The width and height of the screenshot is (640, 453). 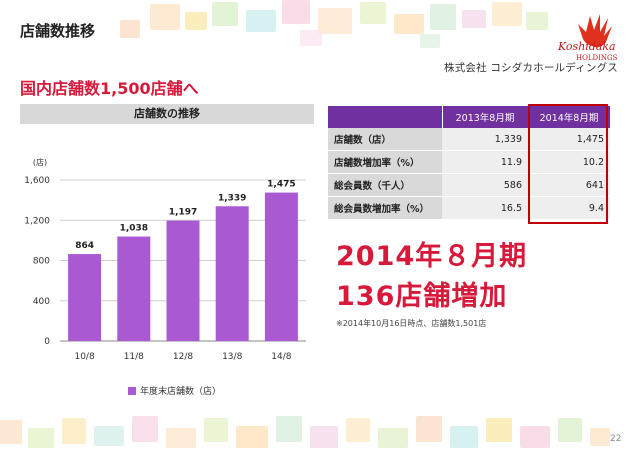 What do you see at coordinates (47, 342) in the screenshot?
I see `y-tick-label: 0` at bounding box center [47, 342].